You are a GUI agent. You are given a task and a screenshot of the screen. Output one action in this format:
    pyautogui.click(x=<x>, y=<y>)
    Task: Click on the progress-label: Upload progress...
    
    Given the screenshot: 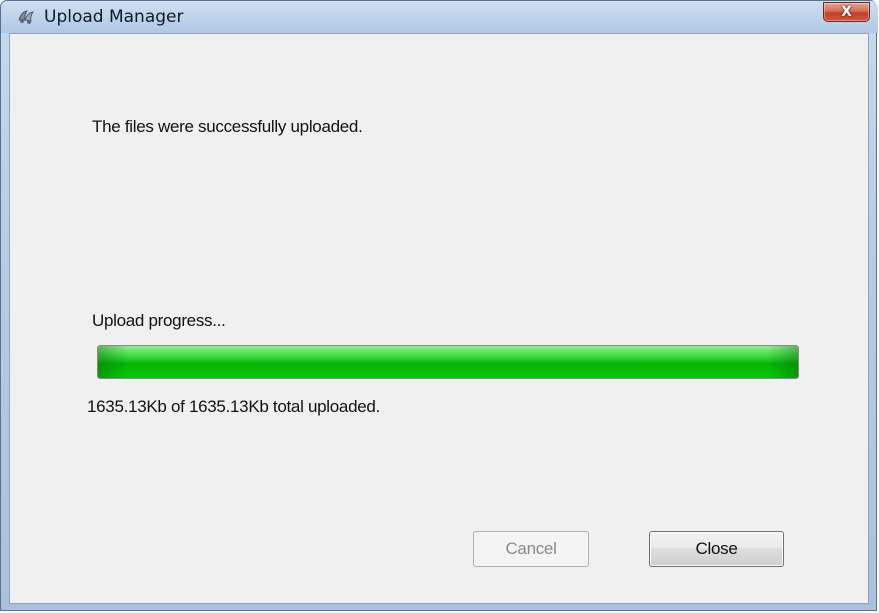 What is the action you would take?
    pyautogui.click(x=159, y=320)
    